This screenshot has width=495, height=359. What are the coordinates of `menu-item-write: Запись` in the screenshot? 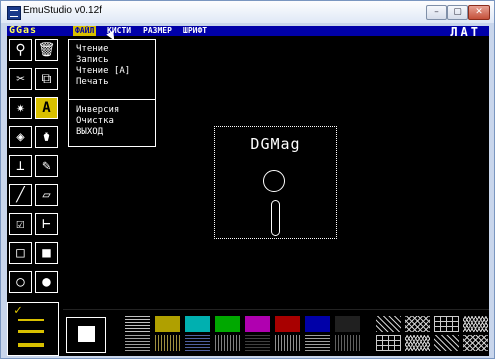 It's located at (92, 60).